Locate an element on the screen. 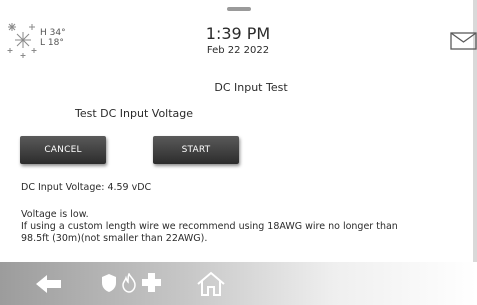 This screenshot has width=477, height=305. cancel-button: CANCEL is located at coordinates (63, 150).